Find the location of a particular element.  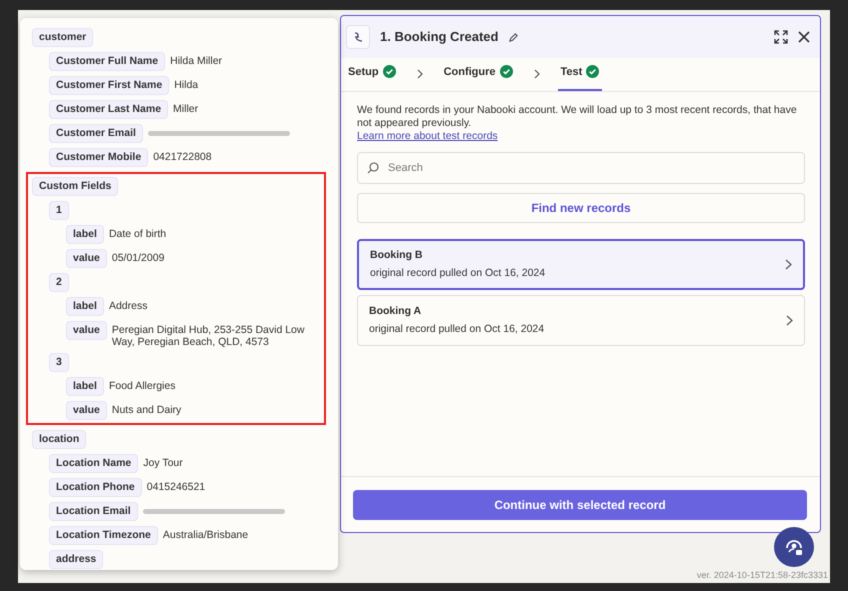

field-key-tag: Location Phone is located at coordinates (95, 487).